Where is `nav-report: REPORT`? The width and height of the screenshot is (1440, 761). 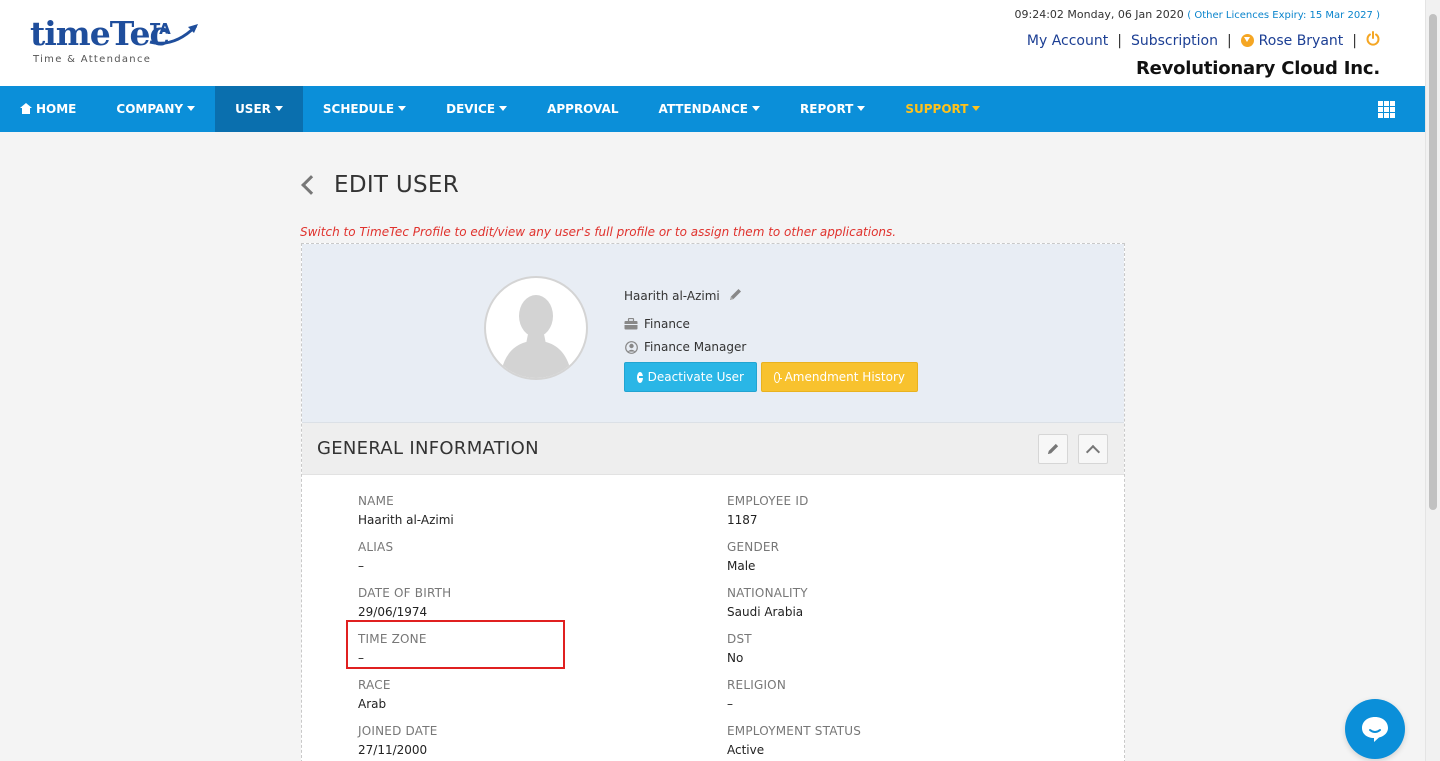
nav-report: REPORT is located at coordinates (832, 109).